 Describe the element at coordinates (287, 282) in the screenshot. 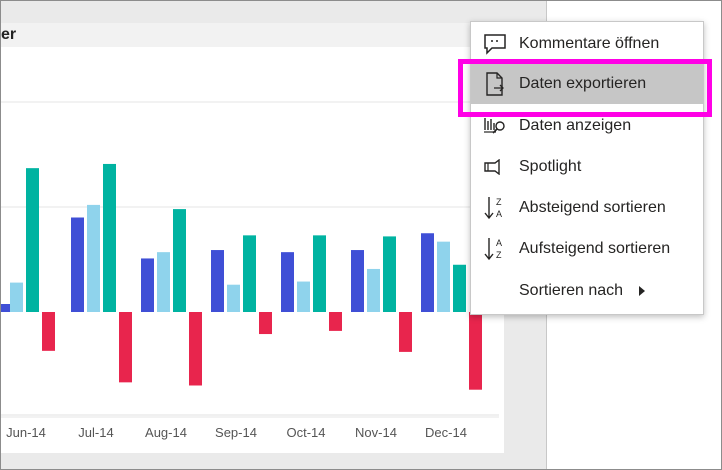

I see `bar-Oct-14-s1` at that location.